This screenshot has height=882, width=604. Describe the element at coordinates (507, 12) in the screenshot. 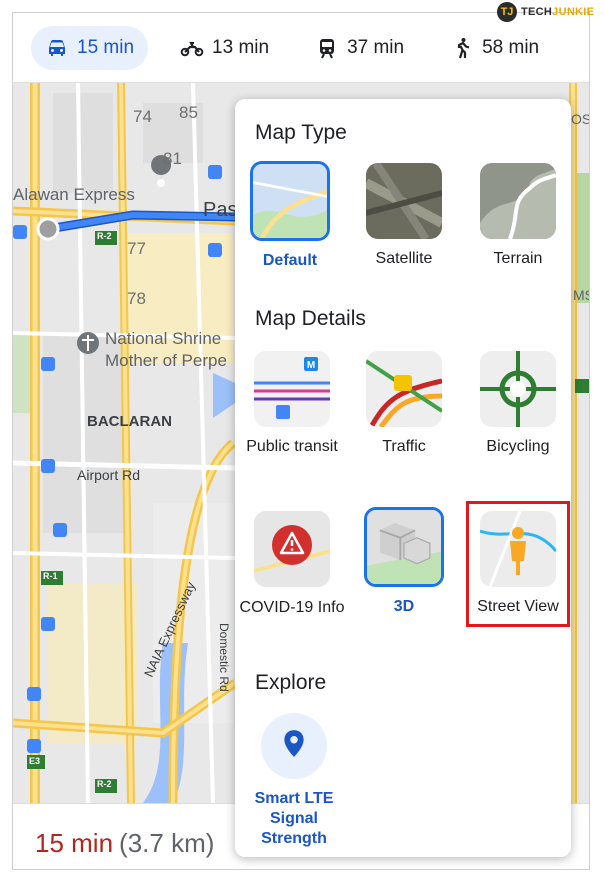

I see `techjunkie-logo: TJ` at that location.